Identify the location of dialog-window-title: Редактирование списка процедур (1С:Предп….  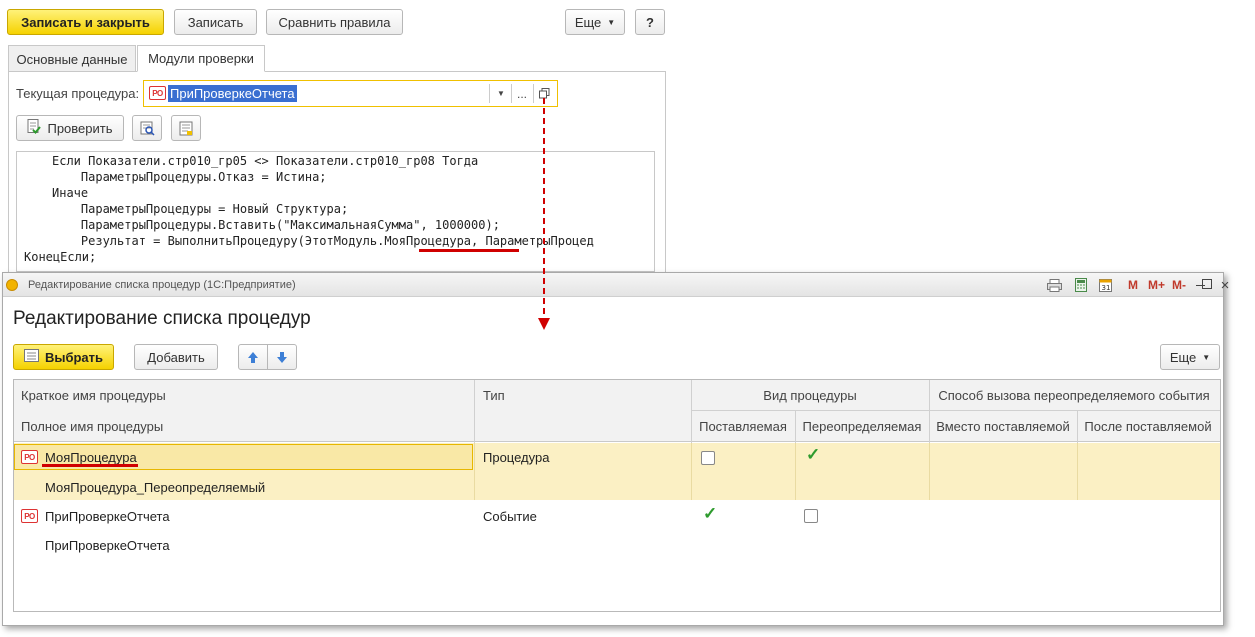
(162, 285).